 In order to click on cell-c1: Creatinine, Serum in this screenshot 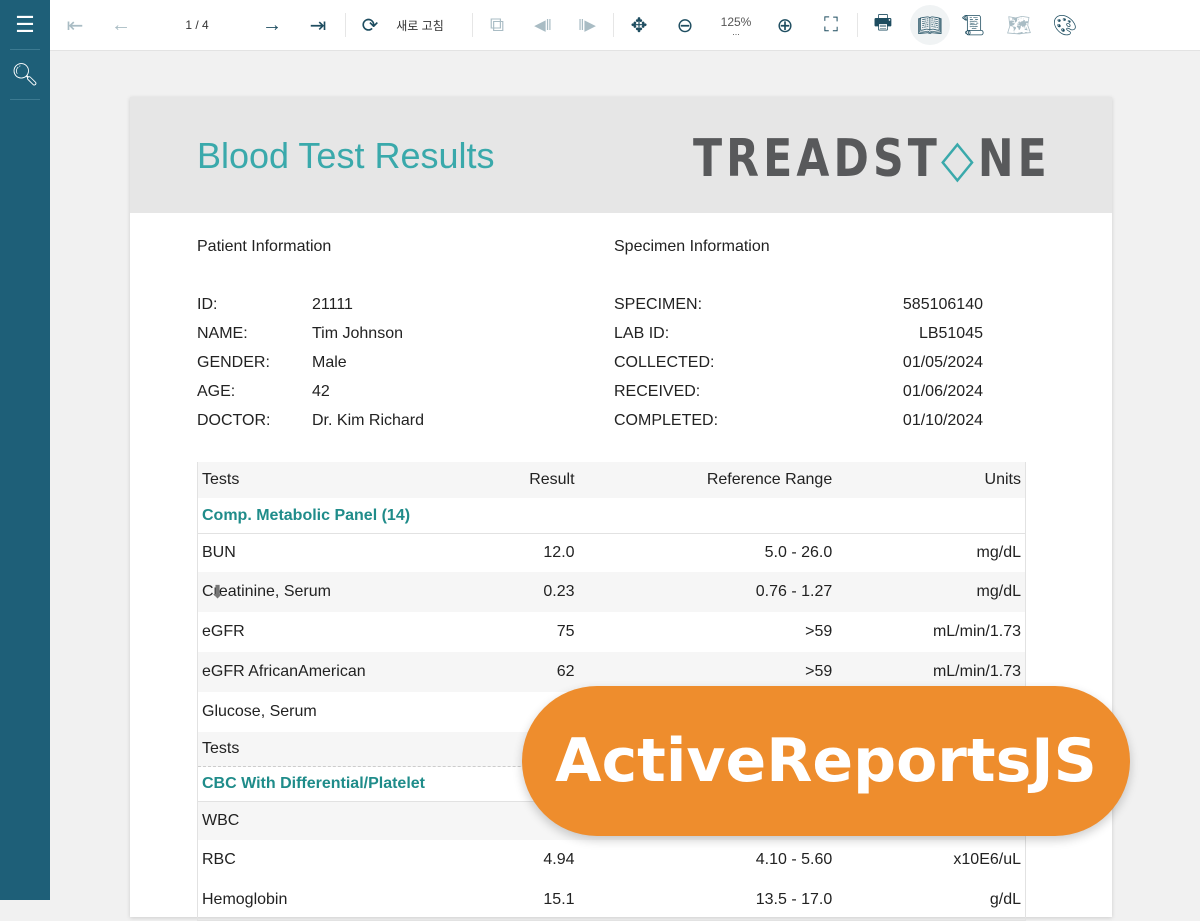, I will do `click(266, 591)`.